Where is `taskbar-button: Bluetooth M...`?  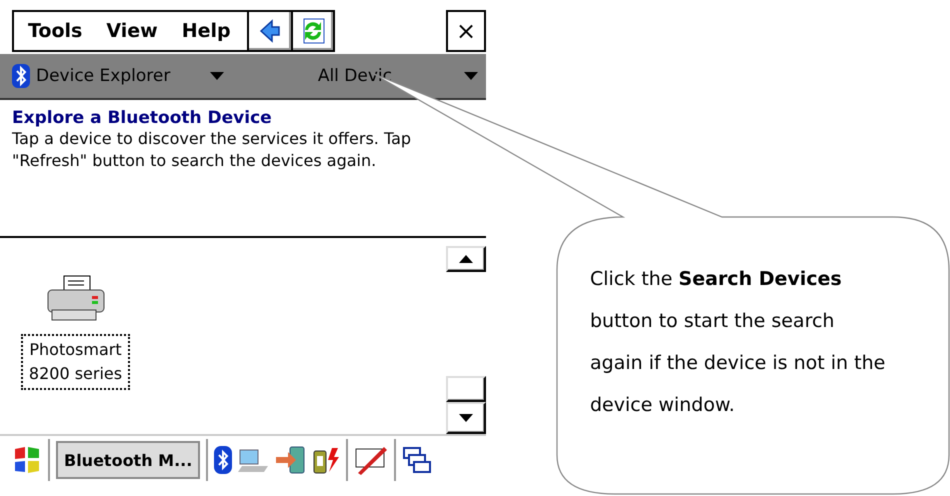
taskbar-button: Bluetooth M... is located at coordinates (128, 460).